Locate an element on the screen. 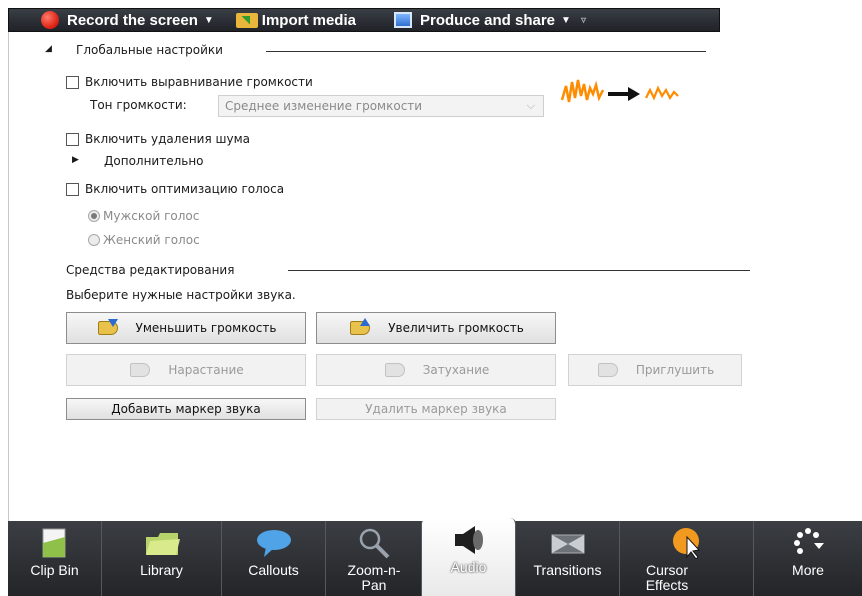 The image size is (862, 596). increase-volume-button: Увеличить громкость is located at coordinates (436, 328).